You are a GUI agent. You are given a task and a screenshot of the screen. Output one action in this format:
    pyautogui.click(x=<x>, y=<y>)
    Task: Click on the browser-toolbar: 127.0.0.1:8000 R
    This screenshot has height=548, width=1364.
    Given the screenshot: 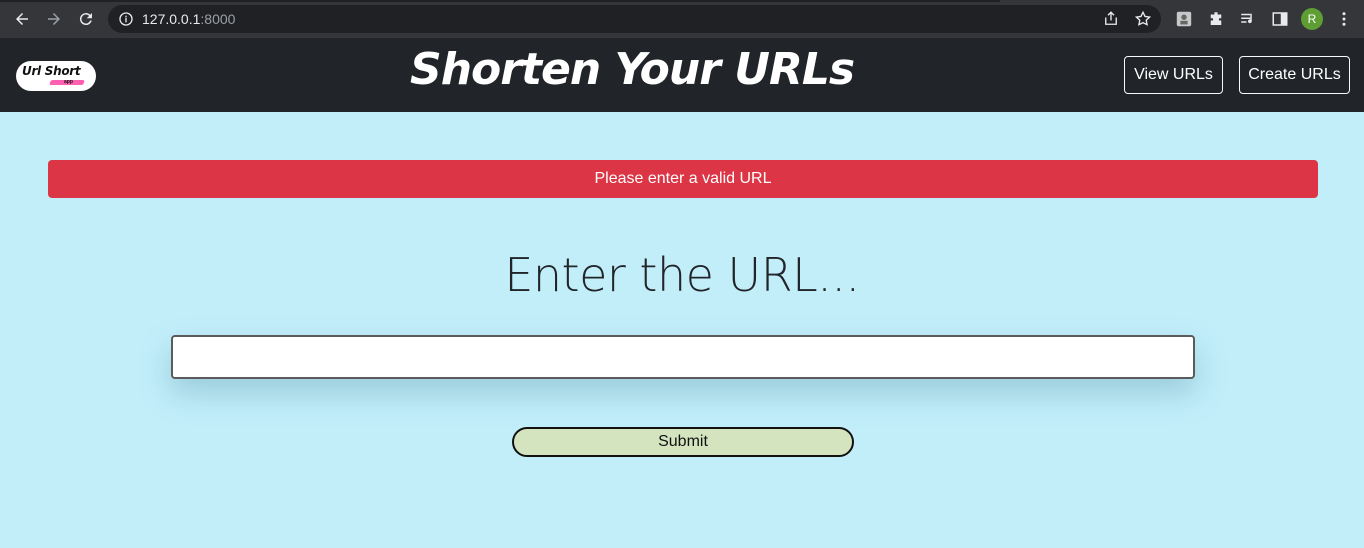 What is the action you would take?
    pyautogui.click(x=682, y=19)
    